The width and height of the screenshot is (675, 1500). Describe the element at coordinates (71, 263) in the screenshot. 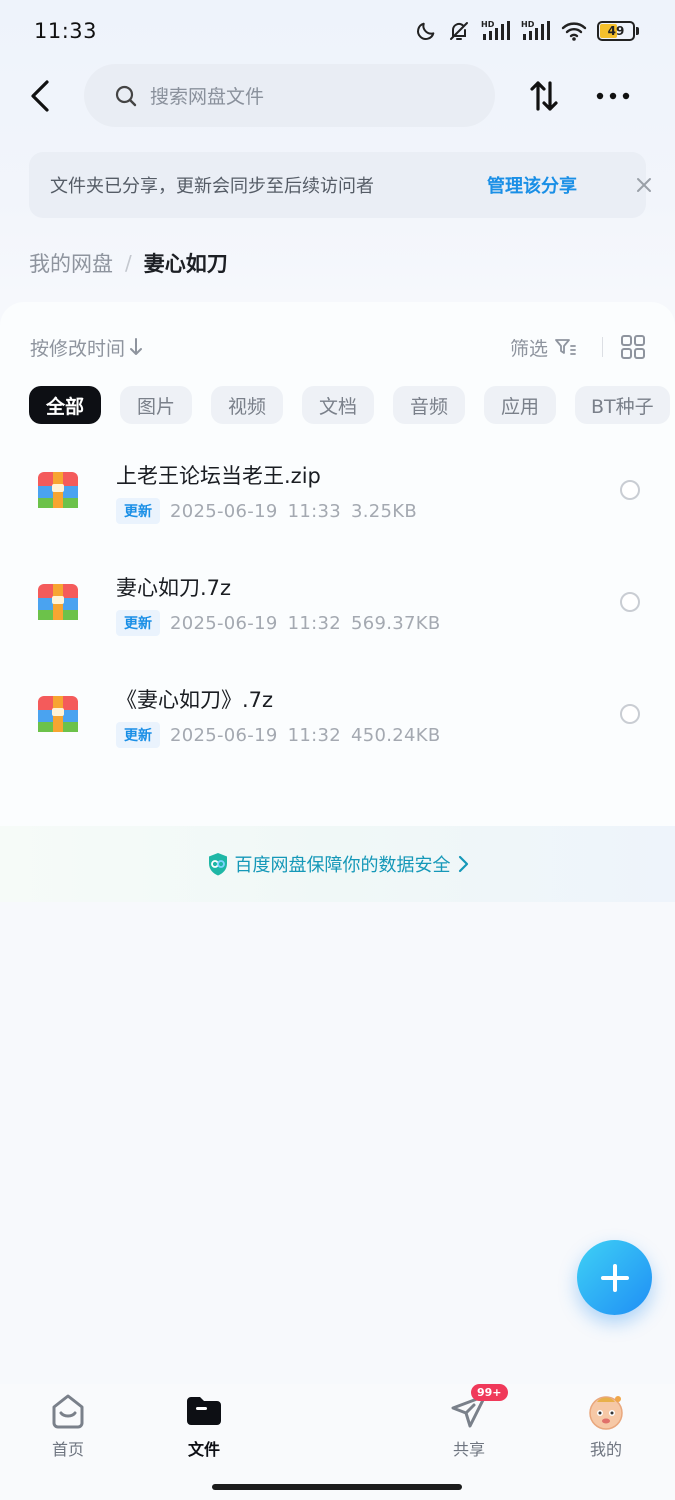

I see `breadcrumb-root: 我的网盘` at that location.